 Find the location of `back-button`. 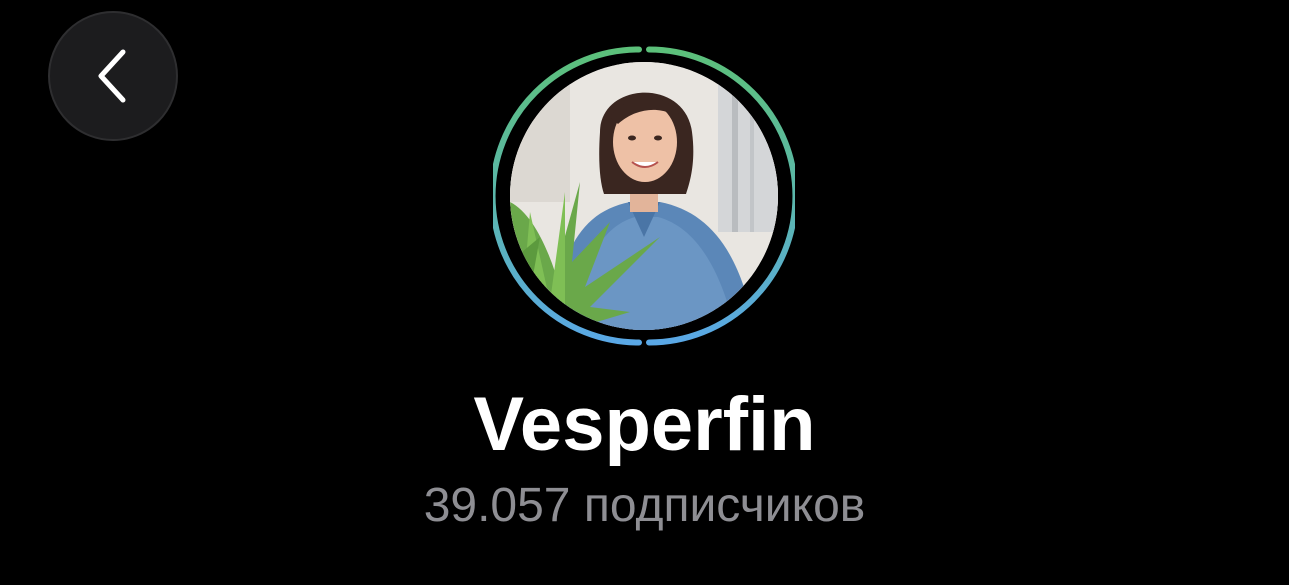

back-button is located at coordinates (113, 76).